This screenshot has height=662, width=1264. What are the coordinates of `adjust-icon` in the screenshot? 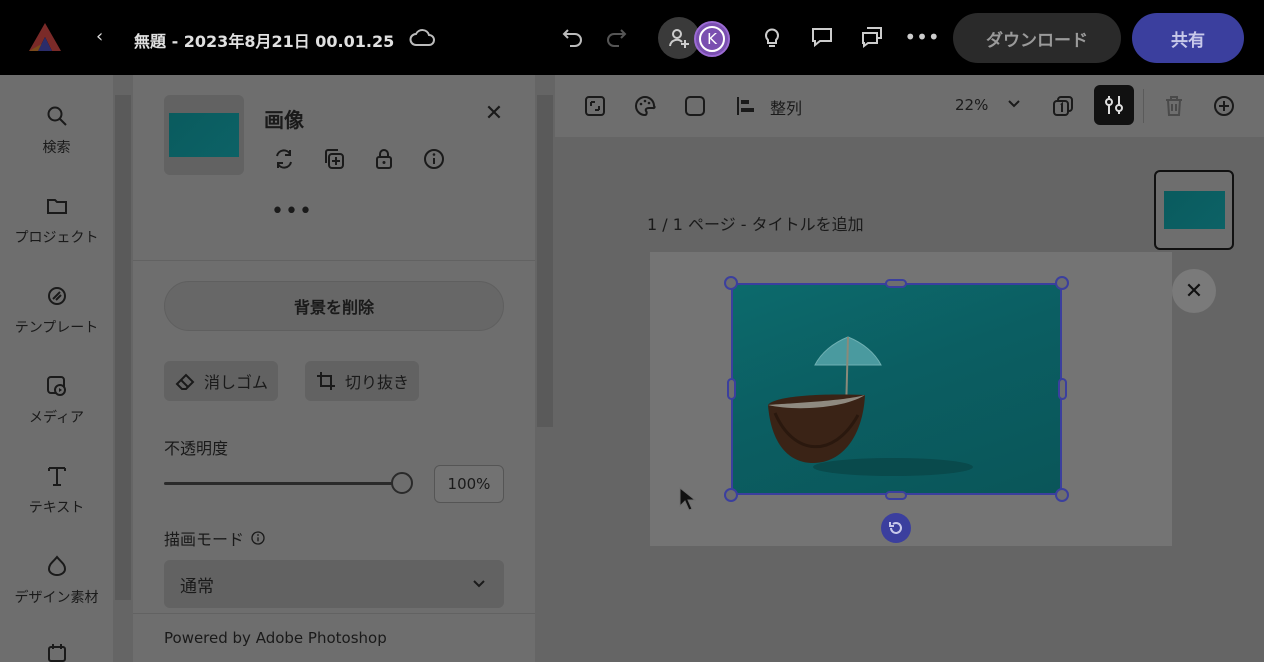 It's located at (1114, 105).